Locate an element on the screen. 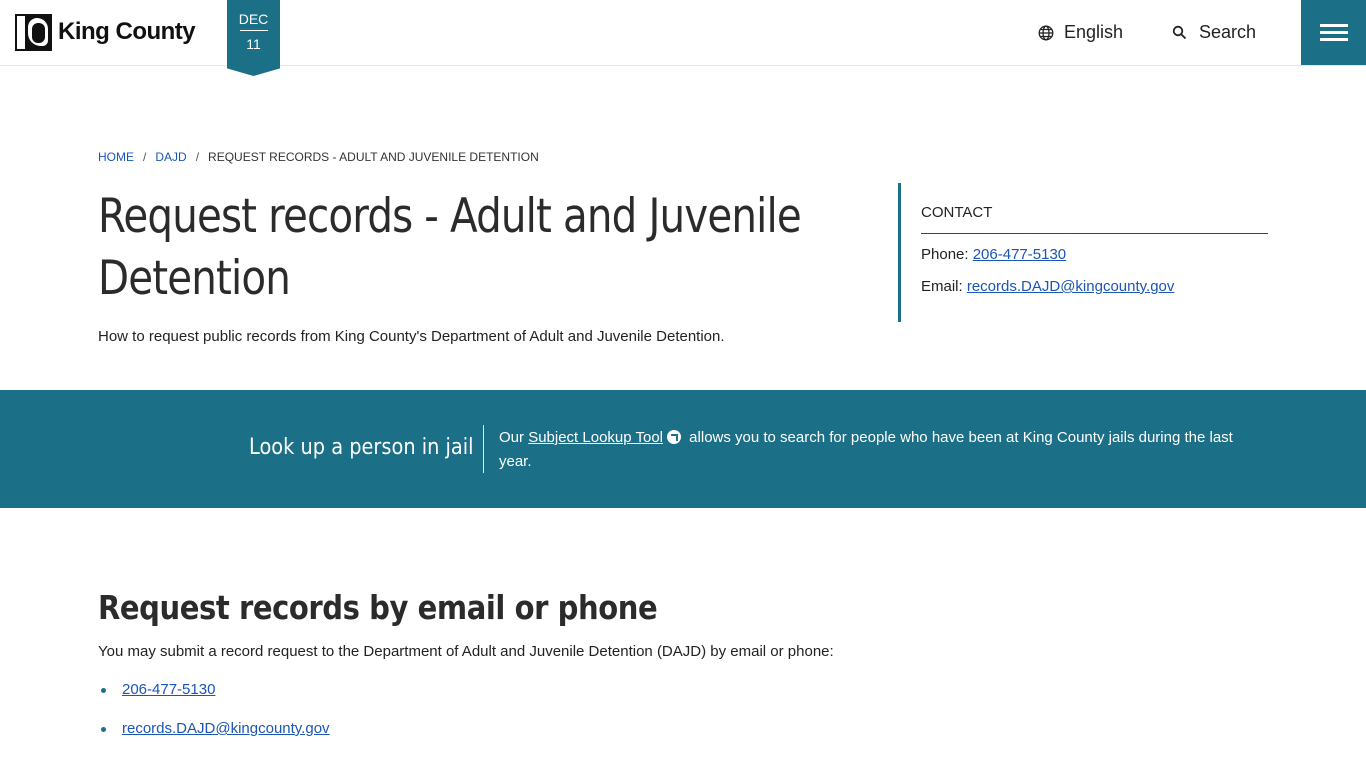 This screenshot has height=768, width=1366. logo-text: King County is located at coordinates (127, 31).